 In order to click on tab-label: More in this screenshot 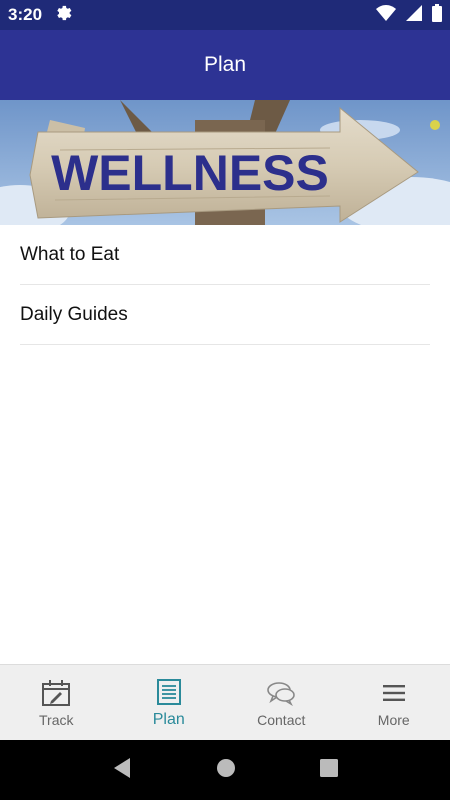, I will do `click(393, 719)`.